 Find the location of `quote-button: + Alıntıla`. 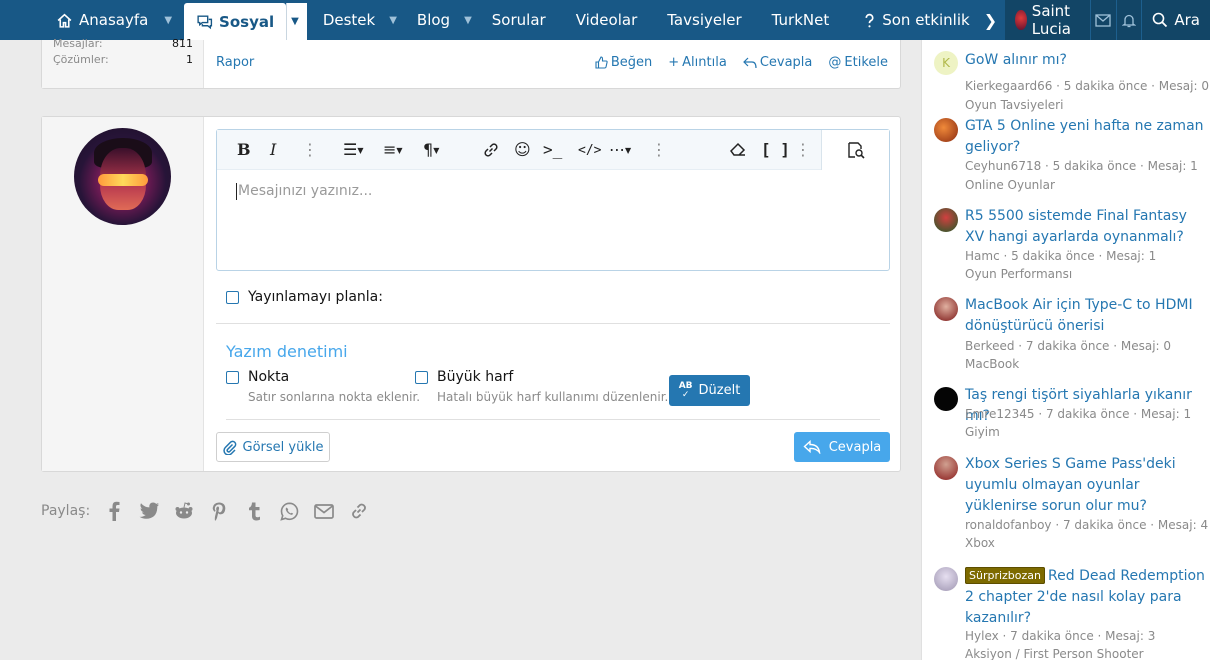

quote-button: + Alıntıla is located at coordinates (697, 62).